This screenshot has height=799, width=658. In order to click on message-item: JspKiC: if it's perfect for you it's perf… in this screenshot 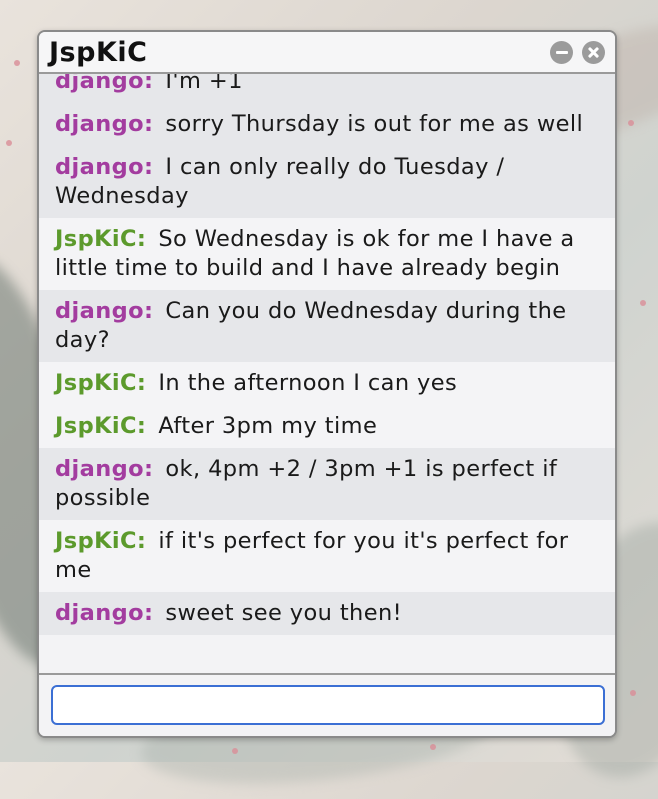, I will do `click(327, 556)`.